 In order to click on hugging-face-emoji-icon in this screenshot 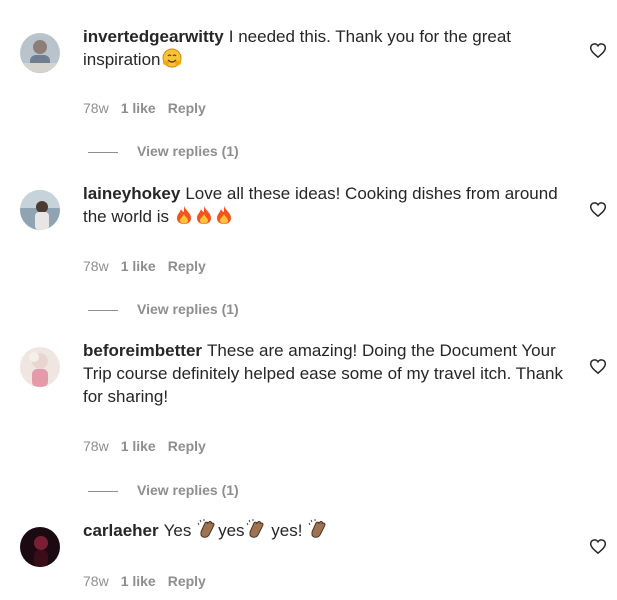, I will do `click(172, 61)`.